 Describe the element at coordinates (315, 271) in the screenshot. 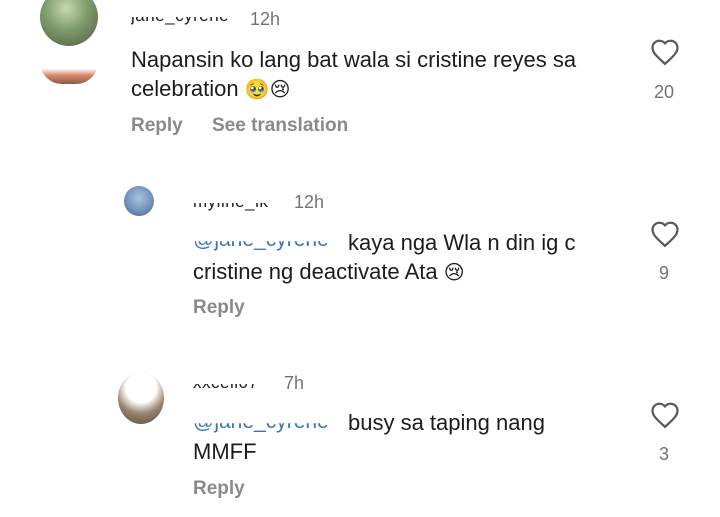

I see `comment-body: cristine ng deactivate Ata` at that location.